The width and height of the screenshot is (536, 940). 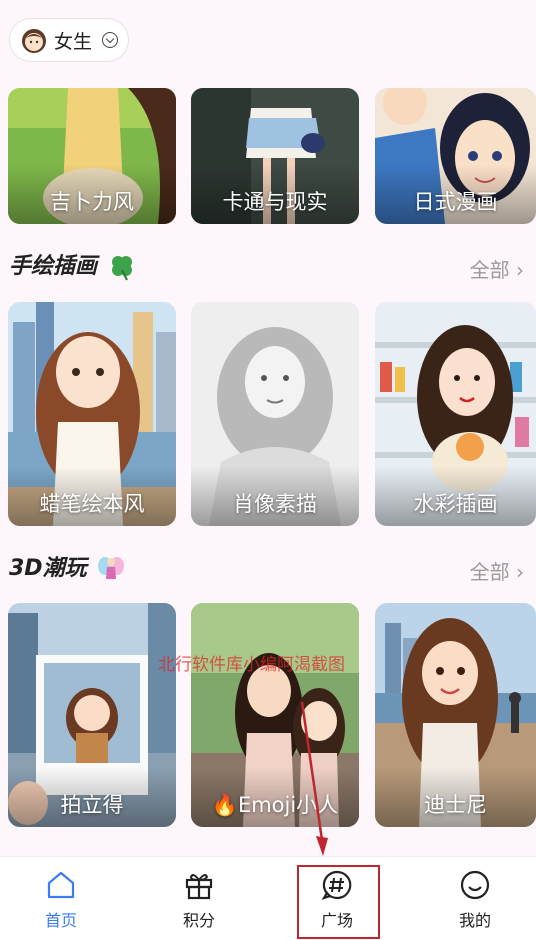 I want to click on annotation-arrow, so click(x=314, y=778).